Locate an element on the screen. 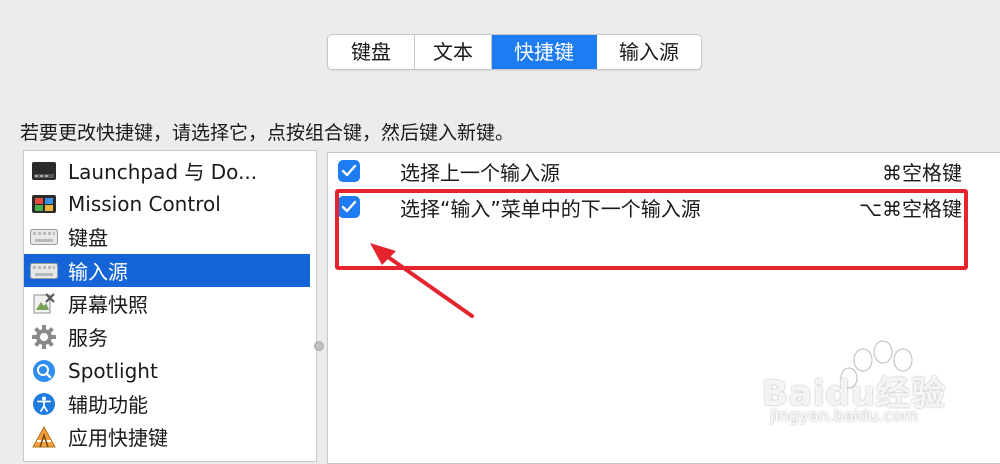  shortcut-key: ⌘空格键 is located at coordinates (922, 171).